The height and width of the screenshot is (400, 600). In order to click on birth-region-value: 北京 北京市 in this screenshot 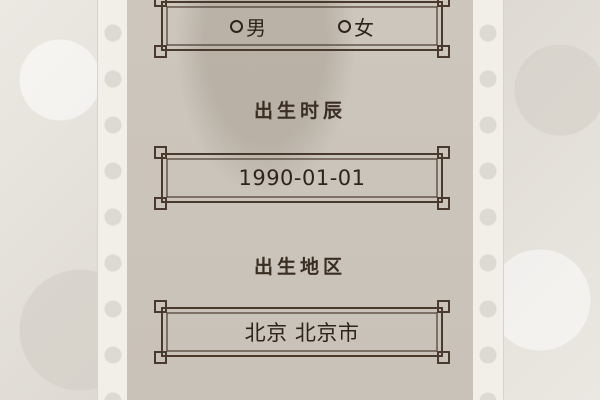, I will do `click(302, 333)`.